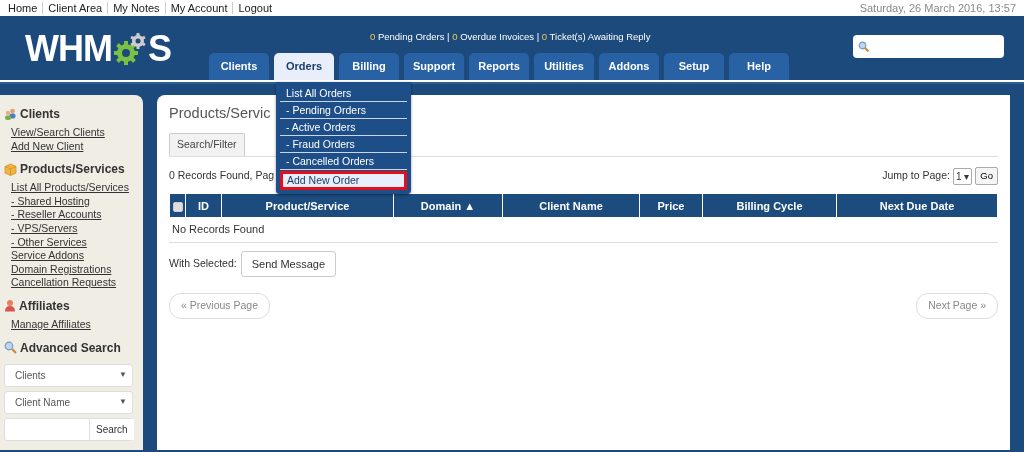 This screenshot has height=452, width=1024. What do you see at coordinates (203, 206) in the screenshot?
I see `column-header: ID` at bounding box center [203, 206].